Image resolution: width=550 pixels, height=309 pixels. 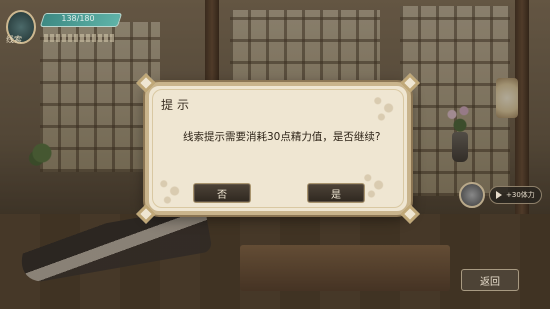 I want to click on play-icon, so click(x=499, y=195).